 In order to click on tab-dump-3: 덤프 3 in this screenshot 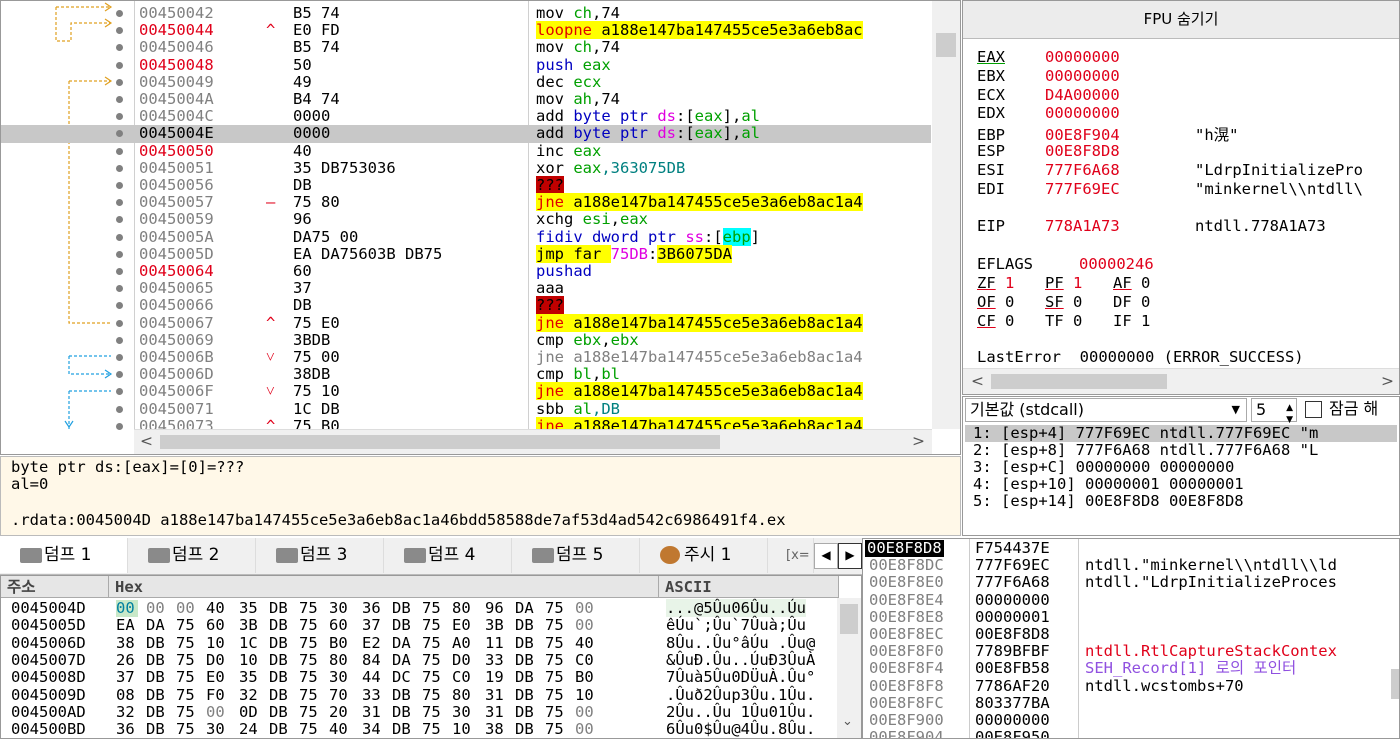, I will do `click(320, 555)`.